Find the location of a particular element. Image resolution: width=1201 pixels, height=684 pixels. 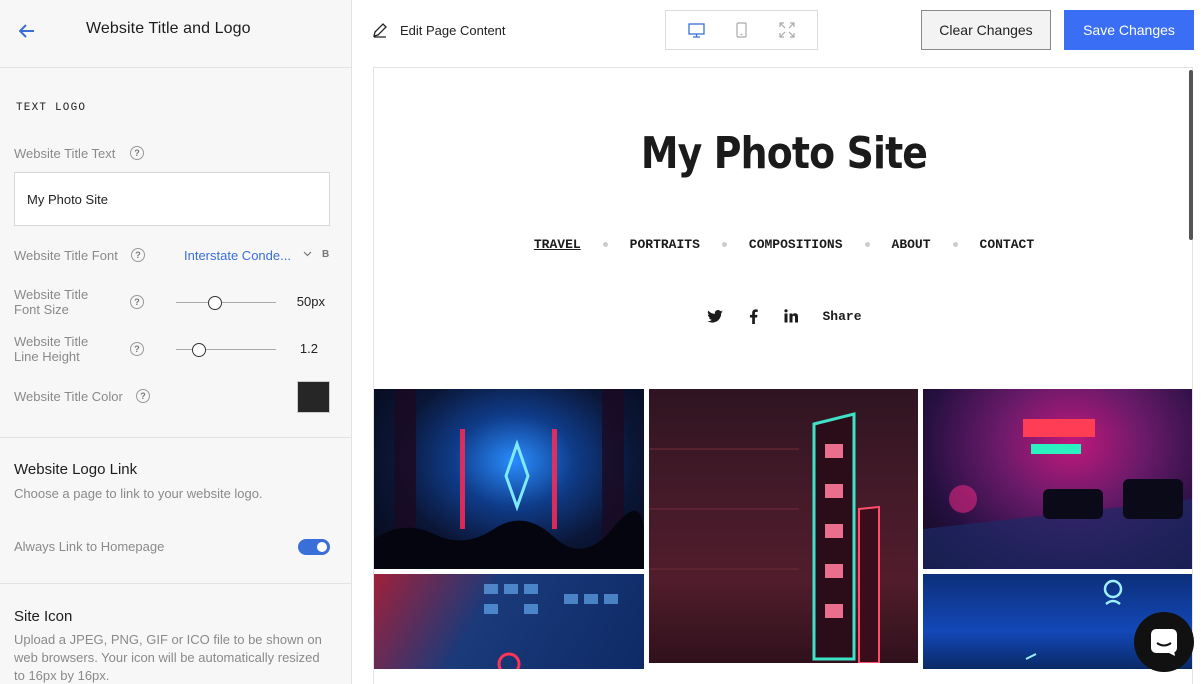

section-label-text-logo: TEXT LOGO is located at coordinates (51, 108).